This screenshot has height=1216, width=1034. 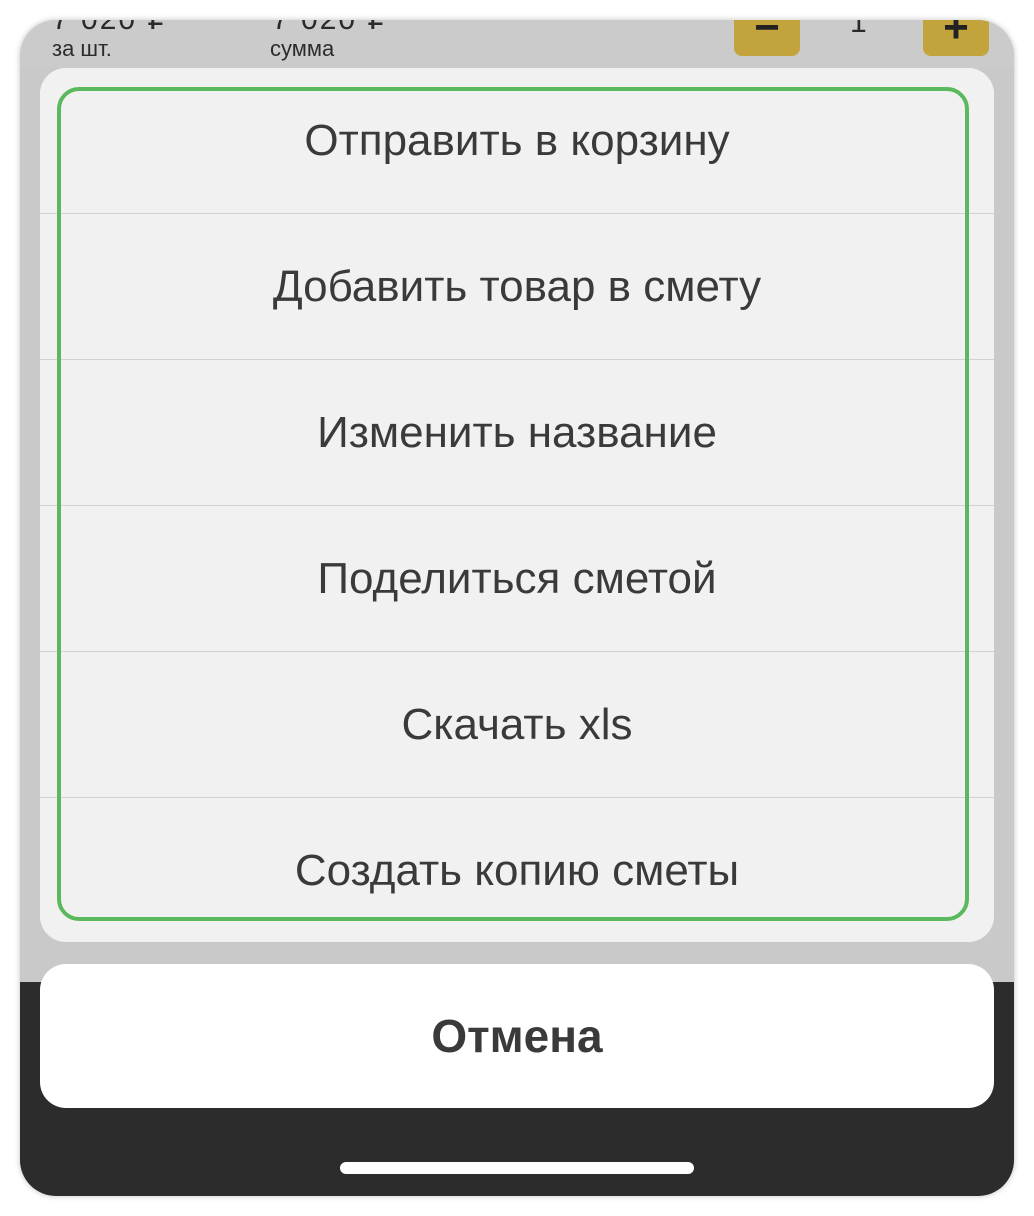 What do you see at coordinates (110, 28) in the screenshot?
I see `unit-price-value: 7 020 ₽` at bounding box center [110, 28].